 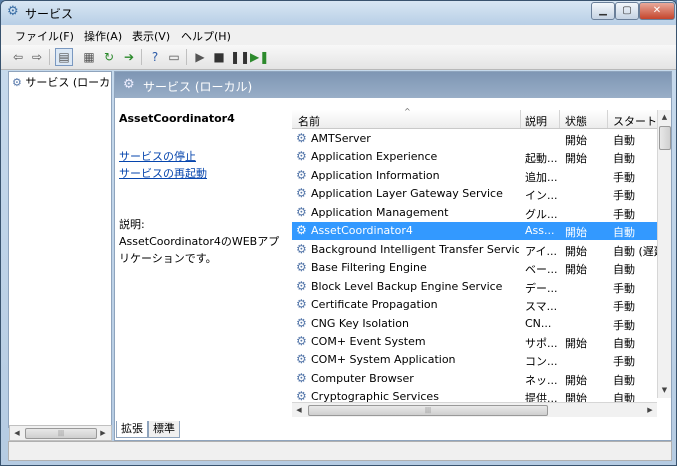 I want to click on column-status: 状態, so click(x=576, y=121).